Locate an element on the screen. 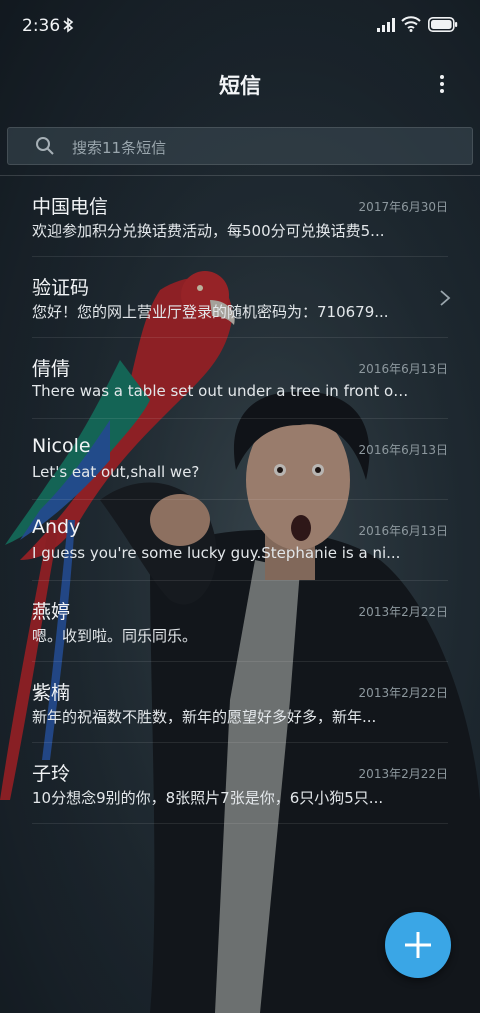 The width and height of the screenshot is (480, 1013). bluetooth-icon is located at coordinates (68, 25).